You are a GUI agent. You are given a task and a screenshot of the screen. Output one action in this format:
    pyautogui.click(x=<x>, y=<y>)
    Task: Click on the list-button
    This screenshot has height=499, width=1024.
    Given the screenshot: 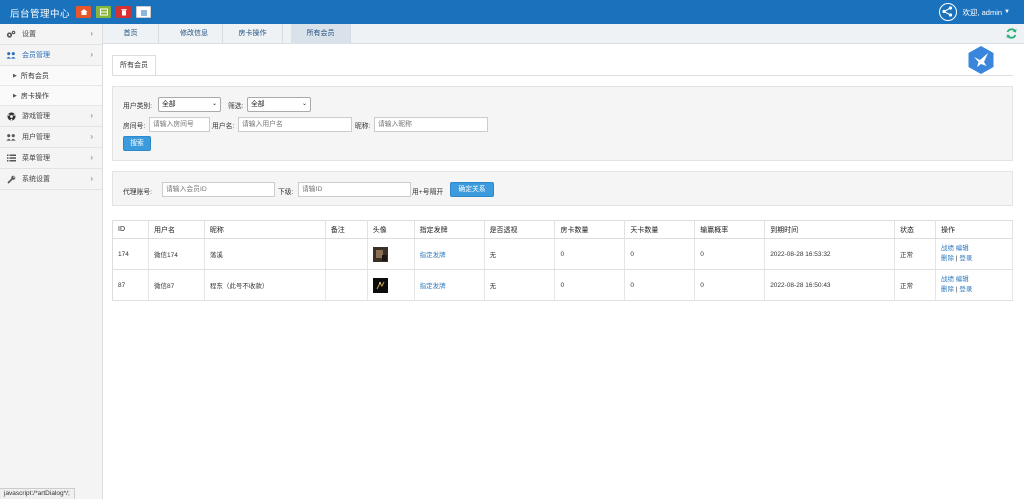 What is the action you would take?
    pyautogui.click(x=143, y=12)
    